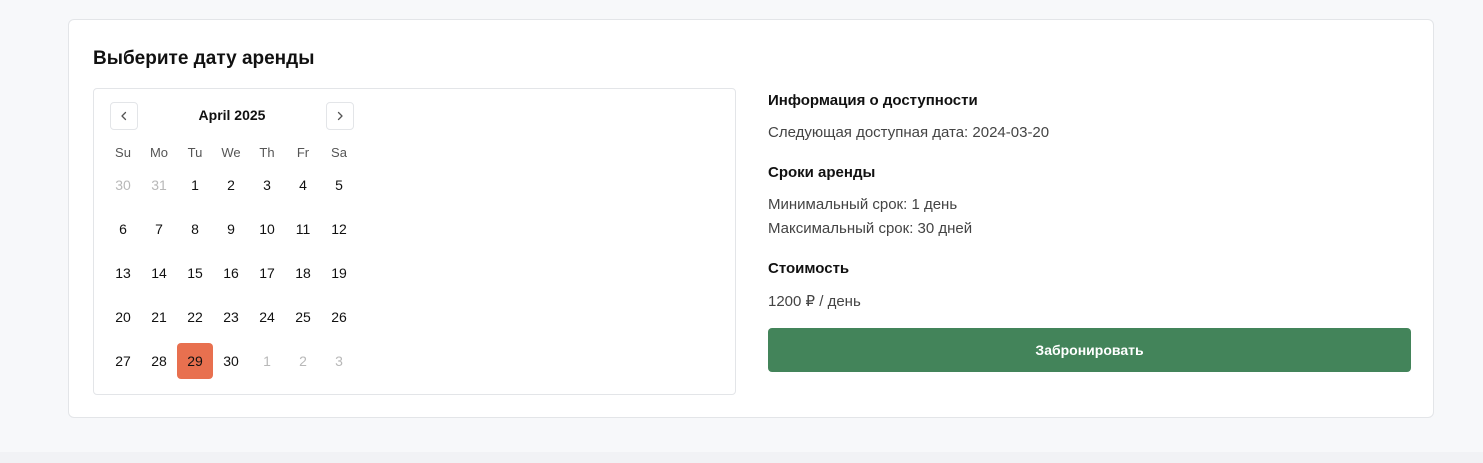  I want to click on availability-heading: Информация о доступности, so click(873, 100).